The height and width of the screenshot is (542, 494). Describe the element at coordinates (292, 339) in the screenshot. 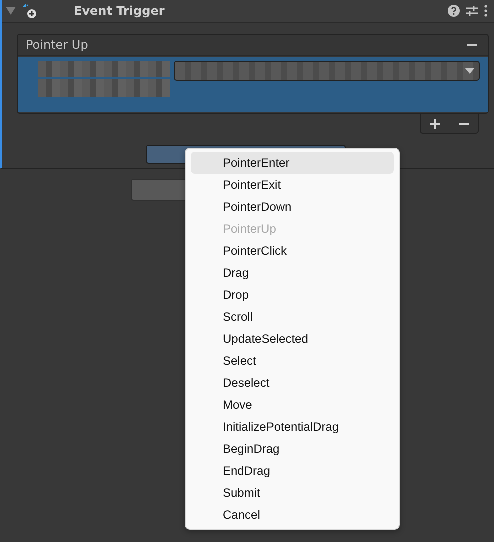

I see `menu-item: UpdateSelected` at that location.